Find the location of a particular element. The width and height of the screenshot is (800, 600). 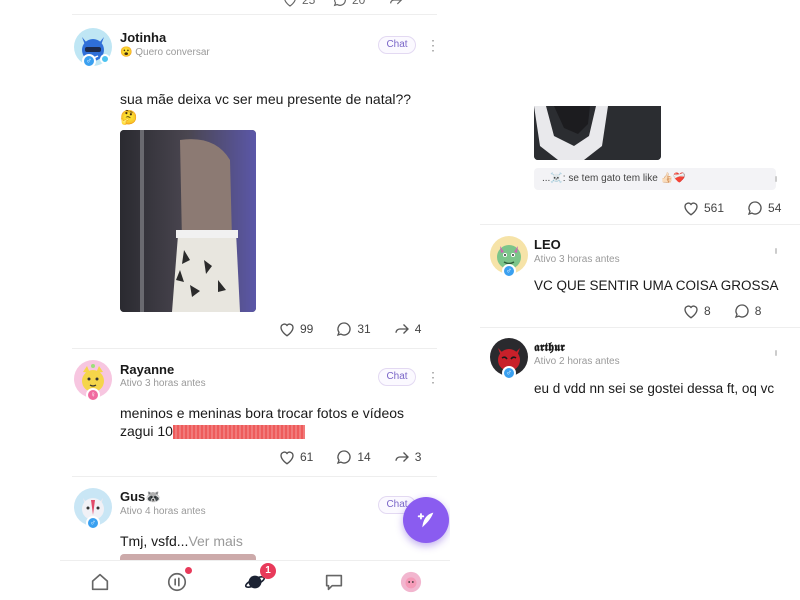

nav-voice is located at coordinates (178, 581).